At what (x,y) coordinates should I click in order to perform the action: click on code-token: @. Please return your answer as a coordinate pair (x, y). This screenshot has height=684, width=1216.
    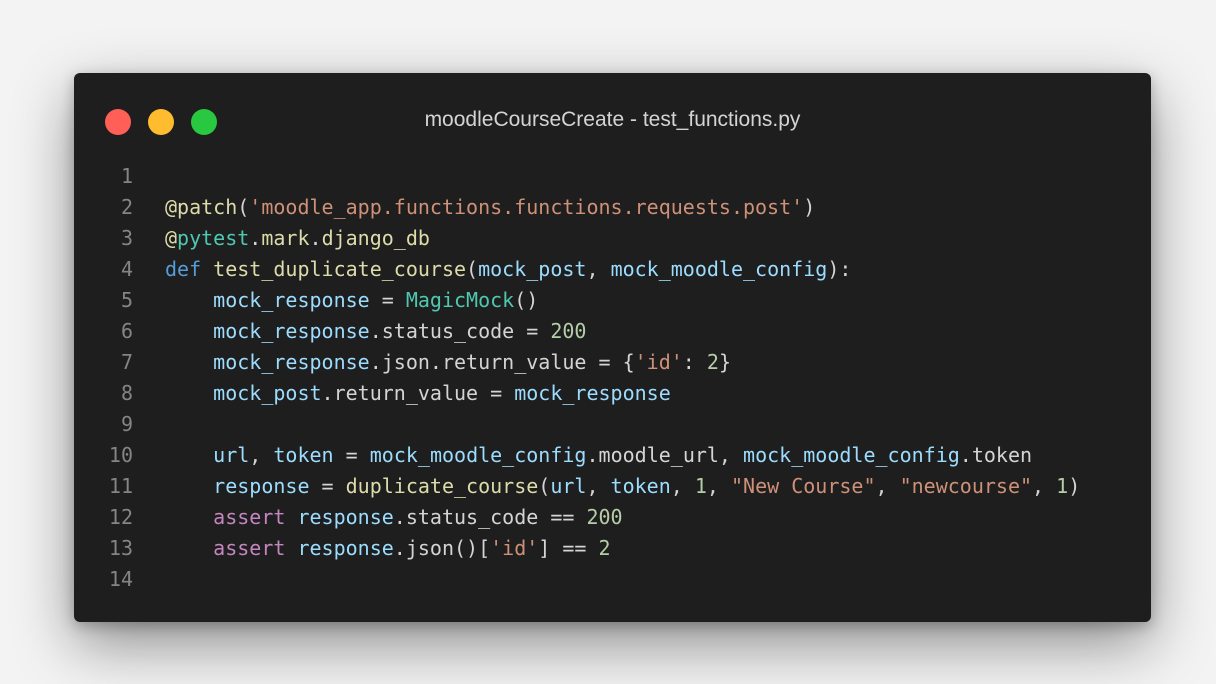
    Looking at the image, I should click on (171, 238).